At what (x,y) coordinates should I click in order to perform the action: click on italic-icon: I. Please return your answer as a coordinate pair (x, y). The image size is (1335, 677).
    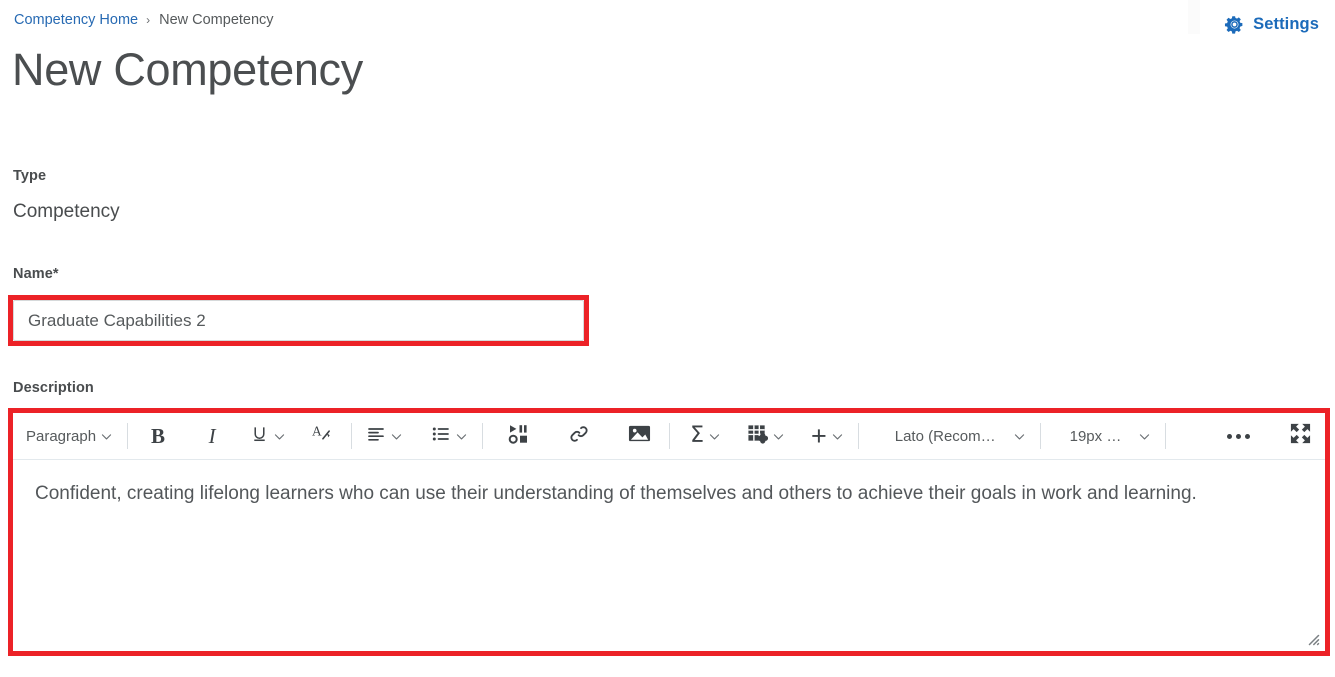
    Looking at the image, I should click on (212, 435).